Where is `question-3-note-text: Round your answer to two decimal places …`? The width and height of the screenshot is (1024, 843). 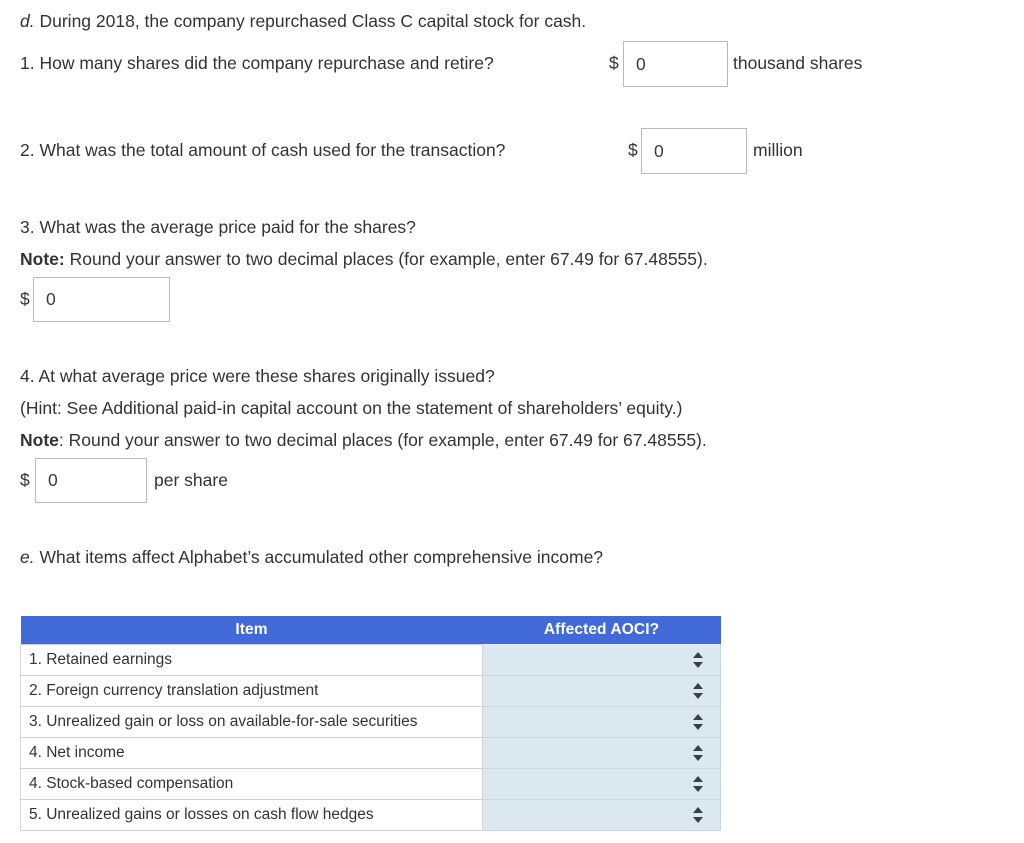
question-3-note-text: Round your answer to two decimal places … is located at coordinates (386, 259).